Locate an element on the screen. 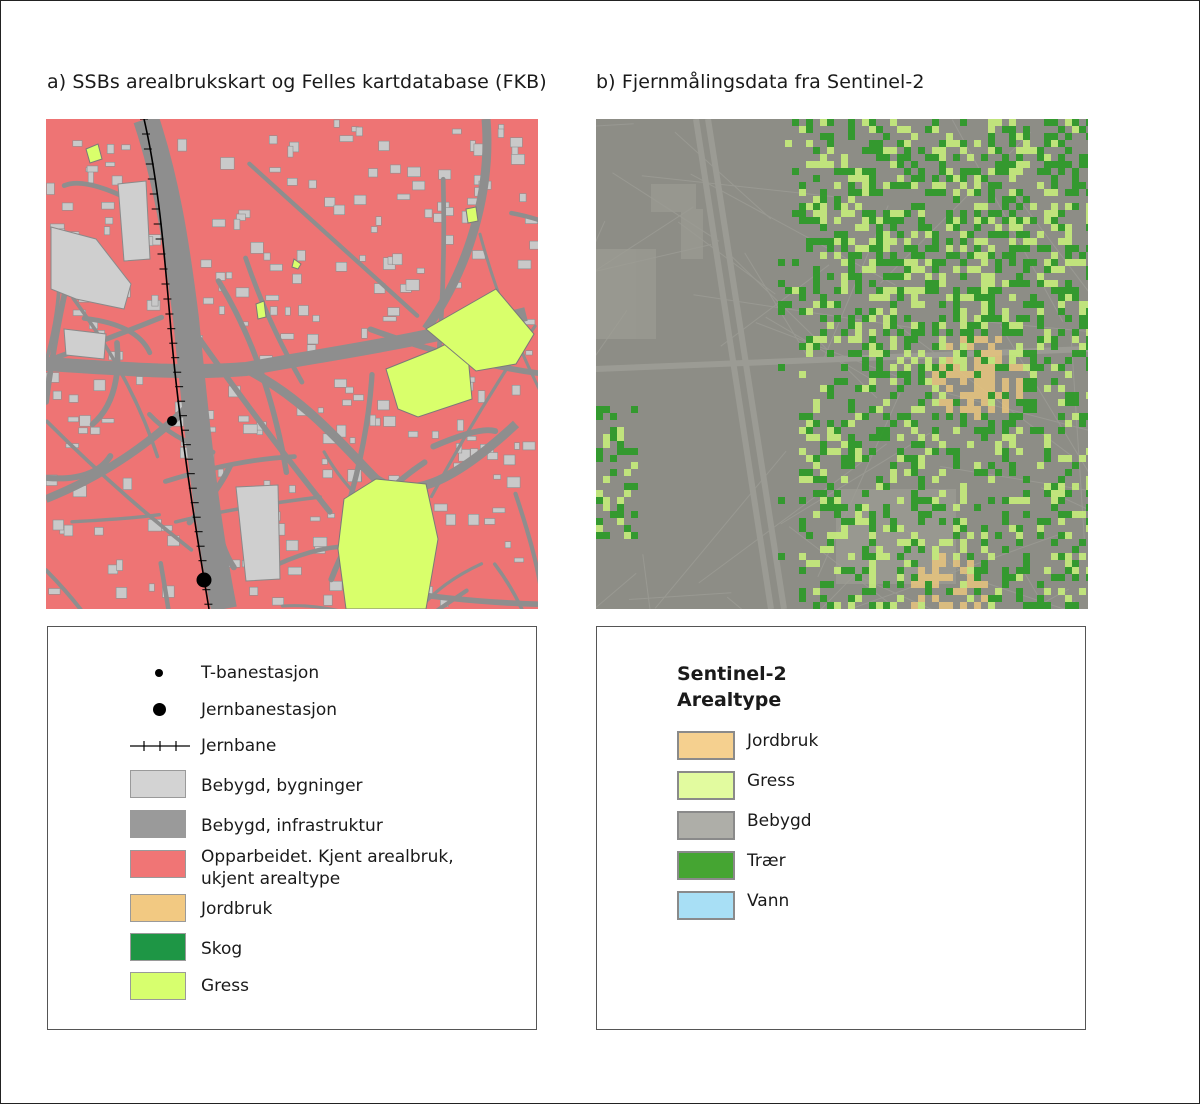 This screenshot has width=1200, height=1104. swatch-opparbeidet is located at coordinates (158, 864).